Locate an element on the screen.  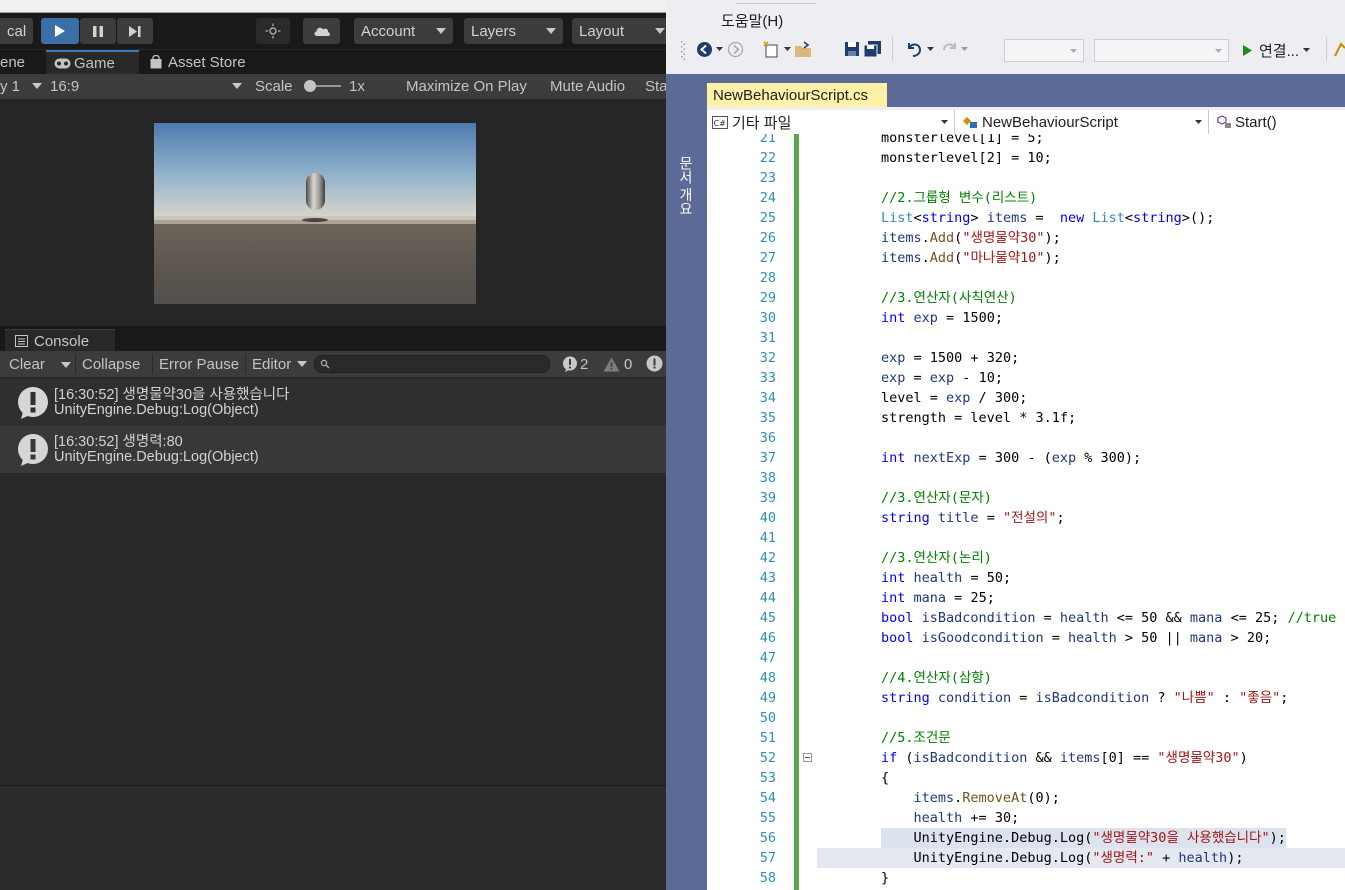
pause-button is located at coordinates (98, 31).